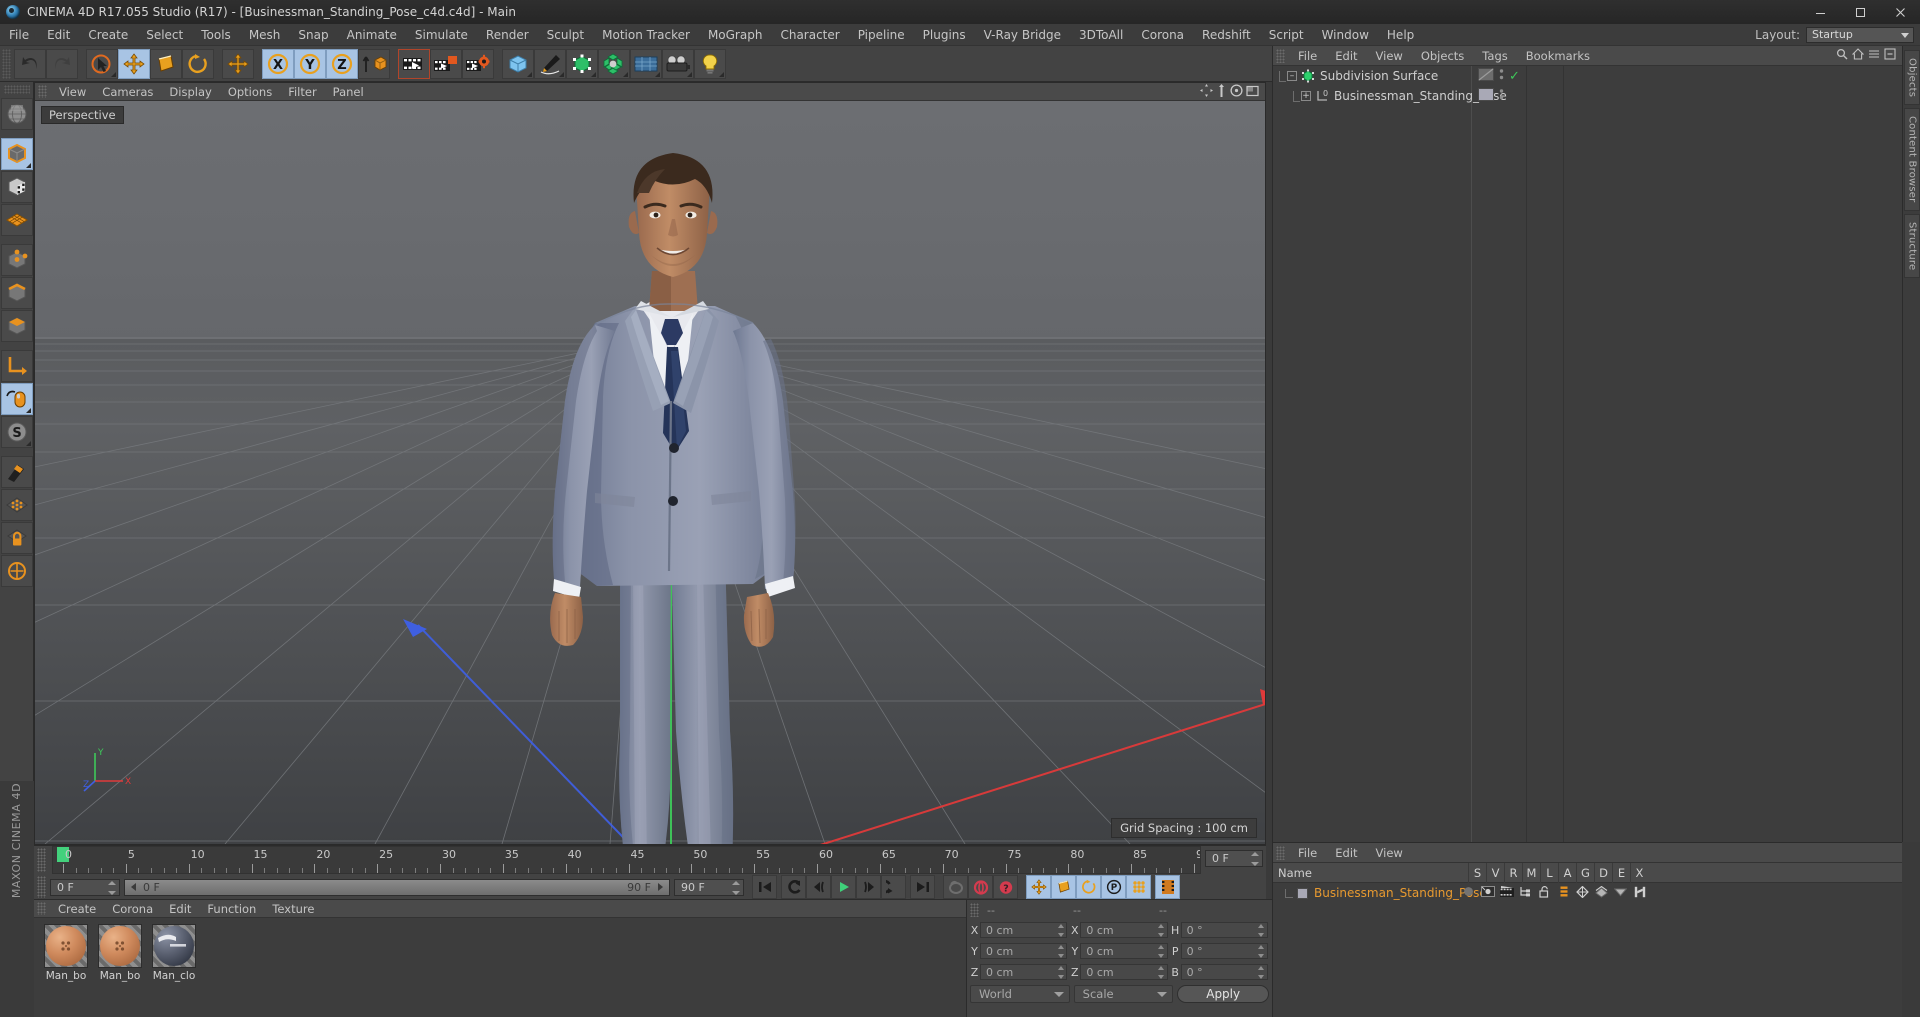 The height and width of the screenshot is (1017, 1920). What do you see at coordinates (1585, 872) in the screenshot?
I see `column-header-g: G` at bounding box center [1585, 872].